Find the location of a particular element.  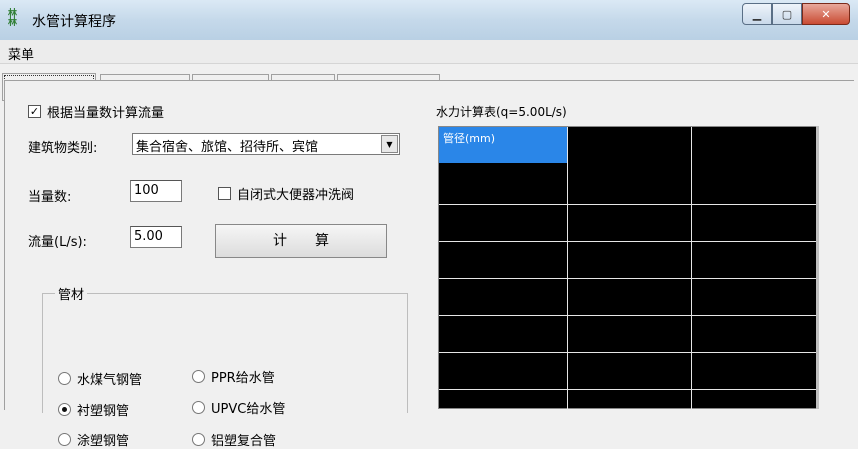

minimize-button: ▁ is located at coordinates (757, 14).